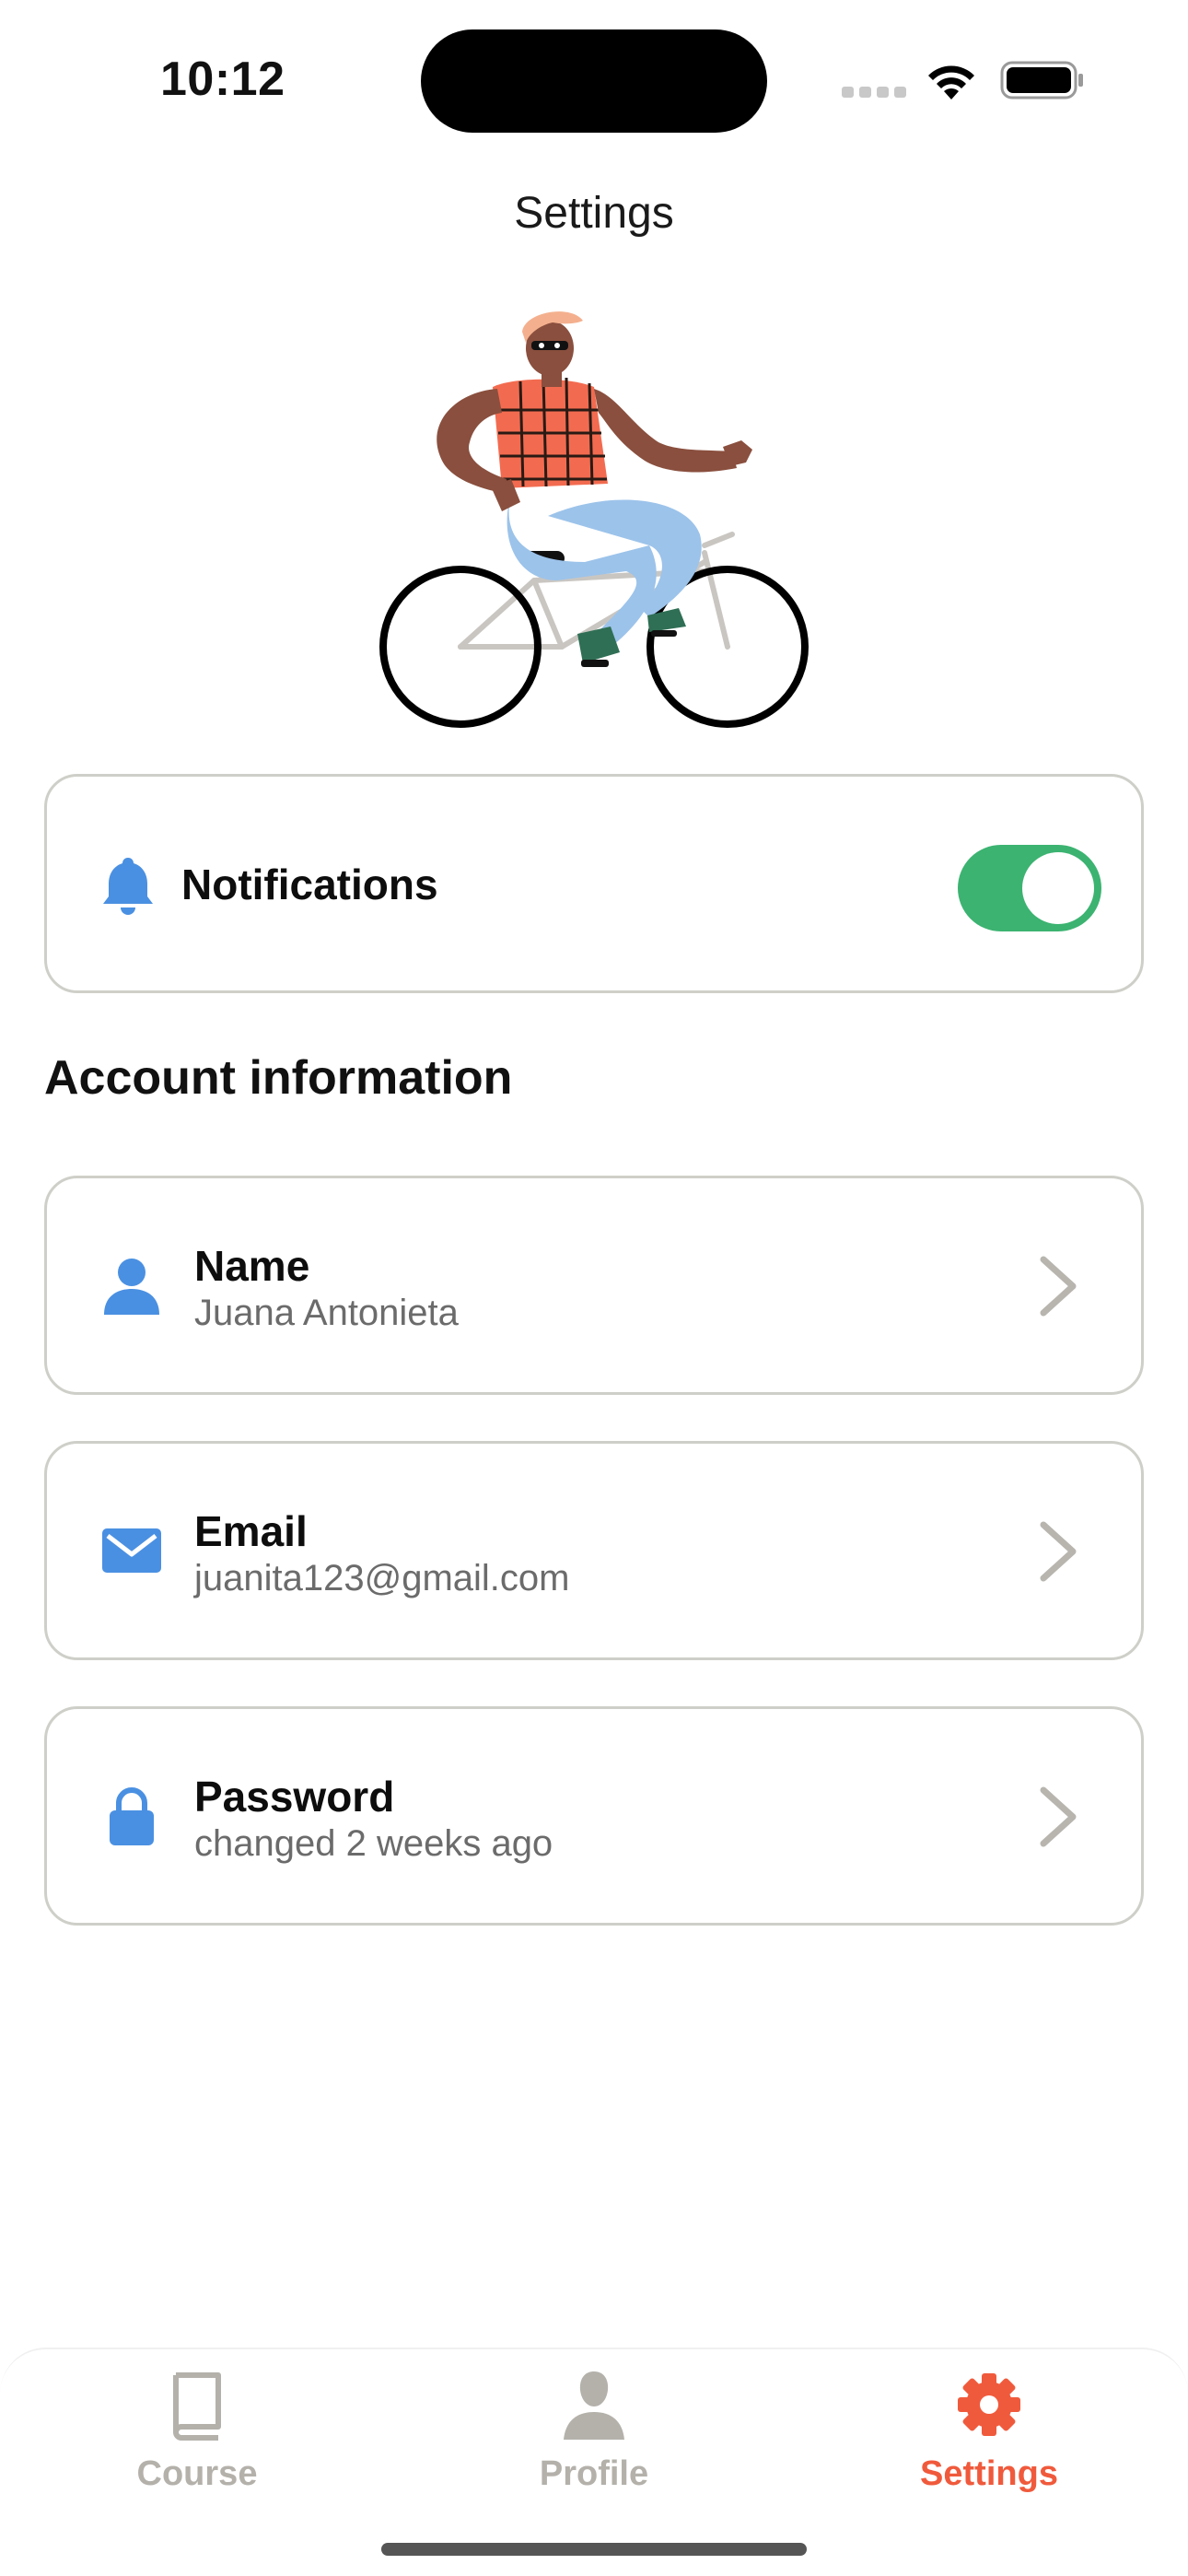 The width and height of the screenshot is (1188, 2576). Describe the element at coordinates (594, 81) in the screenshot. I see `dynamic-island` at that location.